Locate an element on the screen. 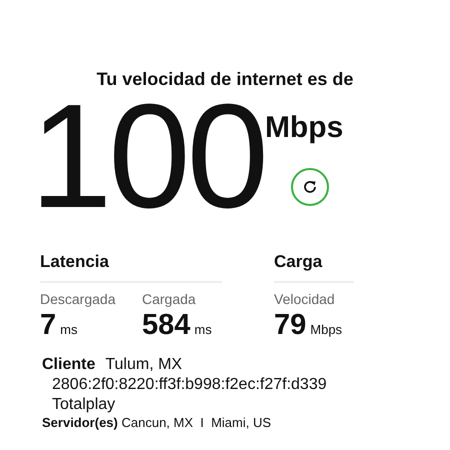 The height and width of the screenshot is (450, 450). speed-heading: Tu velocidad de internet es de is located at coordinates (225, 79).